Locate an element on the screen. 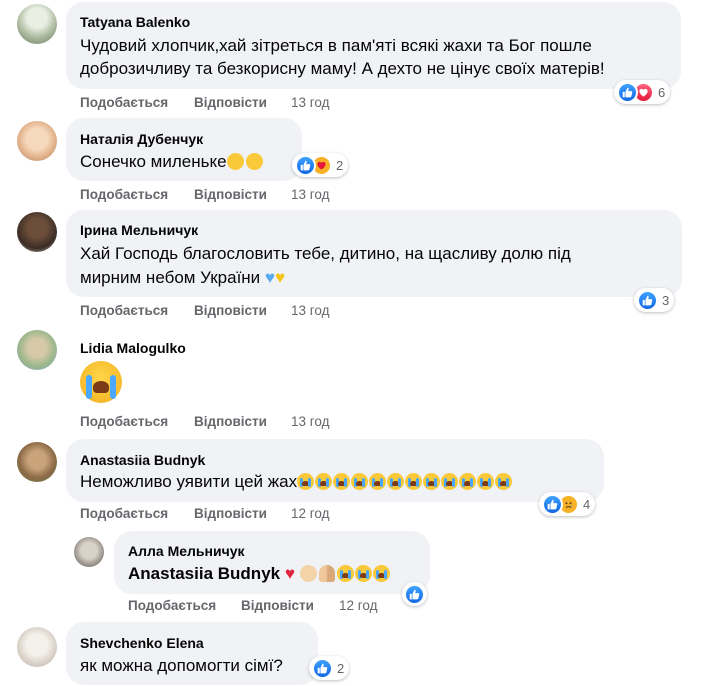 This screenshot has height=686, width=702. reaction-summary: 4 is located at coordinates (567, 504).